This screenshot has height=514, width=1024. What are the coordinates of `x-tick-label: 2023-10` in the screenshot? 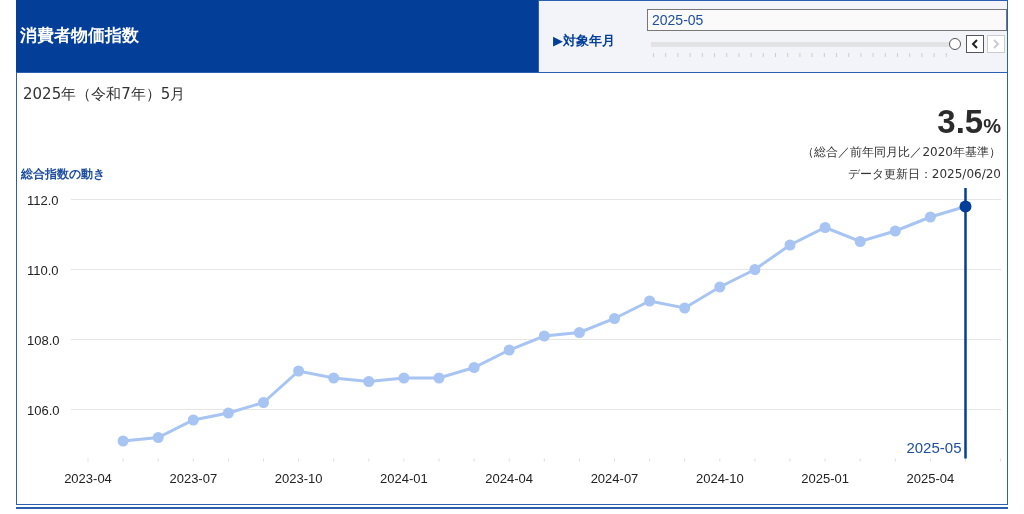 It's located at (298, 478).